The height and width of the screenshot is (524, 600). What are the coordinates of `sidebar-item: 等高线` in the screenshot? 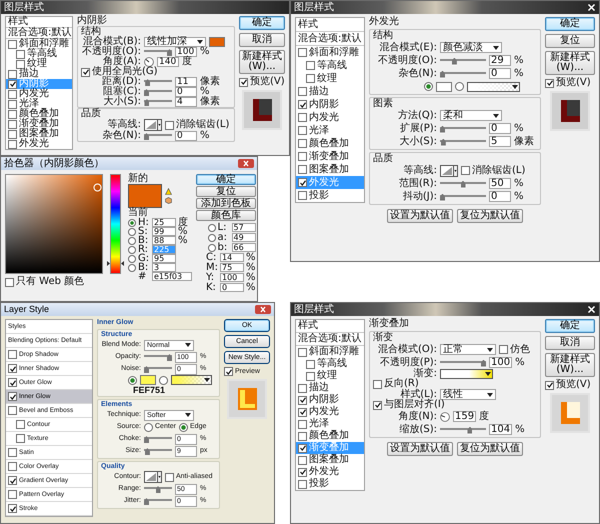 It's located at (39, 54).